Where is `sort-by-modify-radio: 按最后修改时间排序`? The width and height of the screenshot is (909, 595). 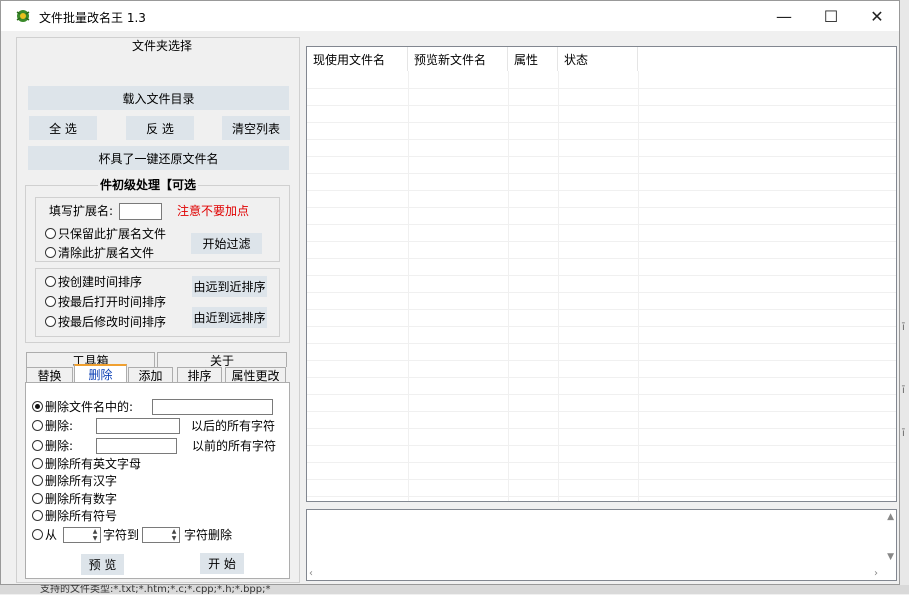
sort-by-modify-radio: 按最后修改时间排序 is located at coordinates (105, 322).